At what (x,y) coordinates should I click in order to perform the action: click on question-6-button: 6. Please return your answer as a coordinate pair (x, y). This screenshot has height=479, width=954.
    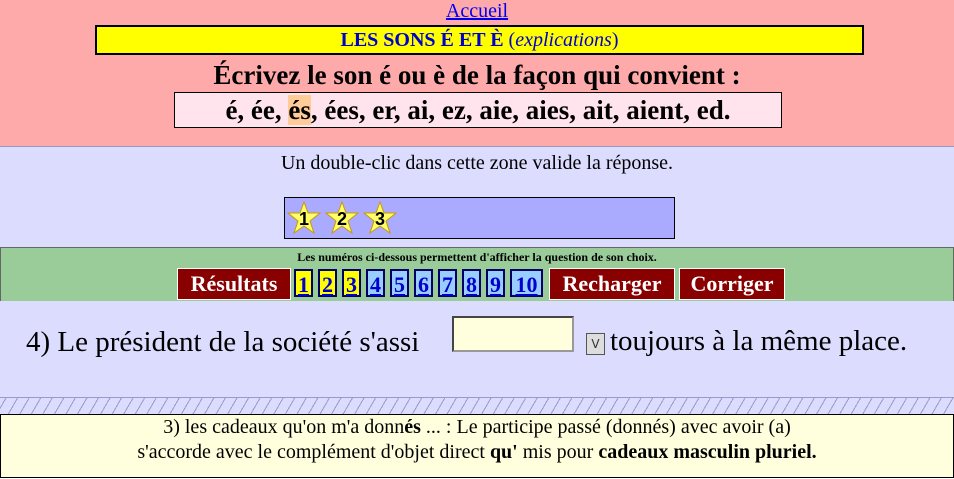
    Looking at the image, I should click on (423, 283).